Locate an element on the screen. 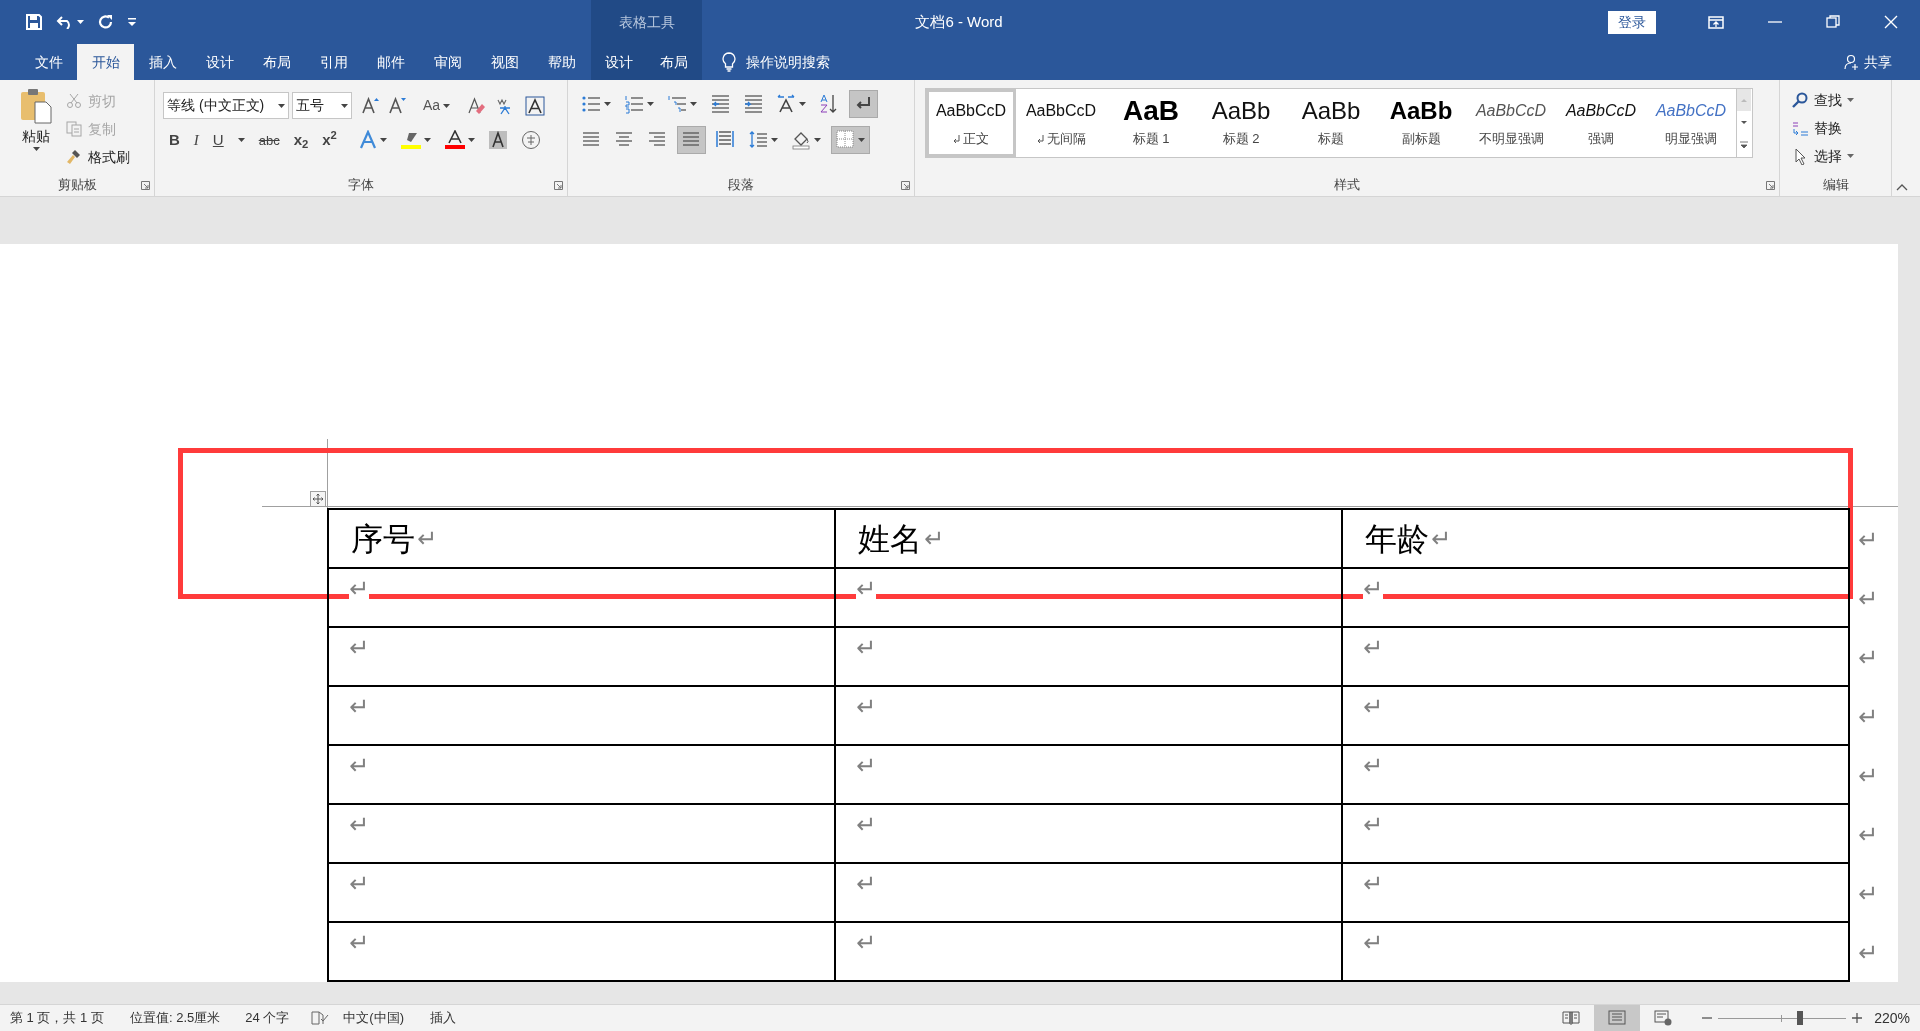 Image resolution: width=1920 pixels, height=1031 pixels. page-count: 第 1 页，共 1 页 is located at coordinates (57, 1018).